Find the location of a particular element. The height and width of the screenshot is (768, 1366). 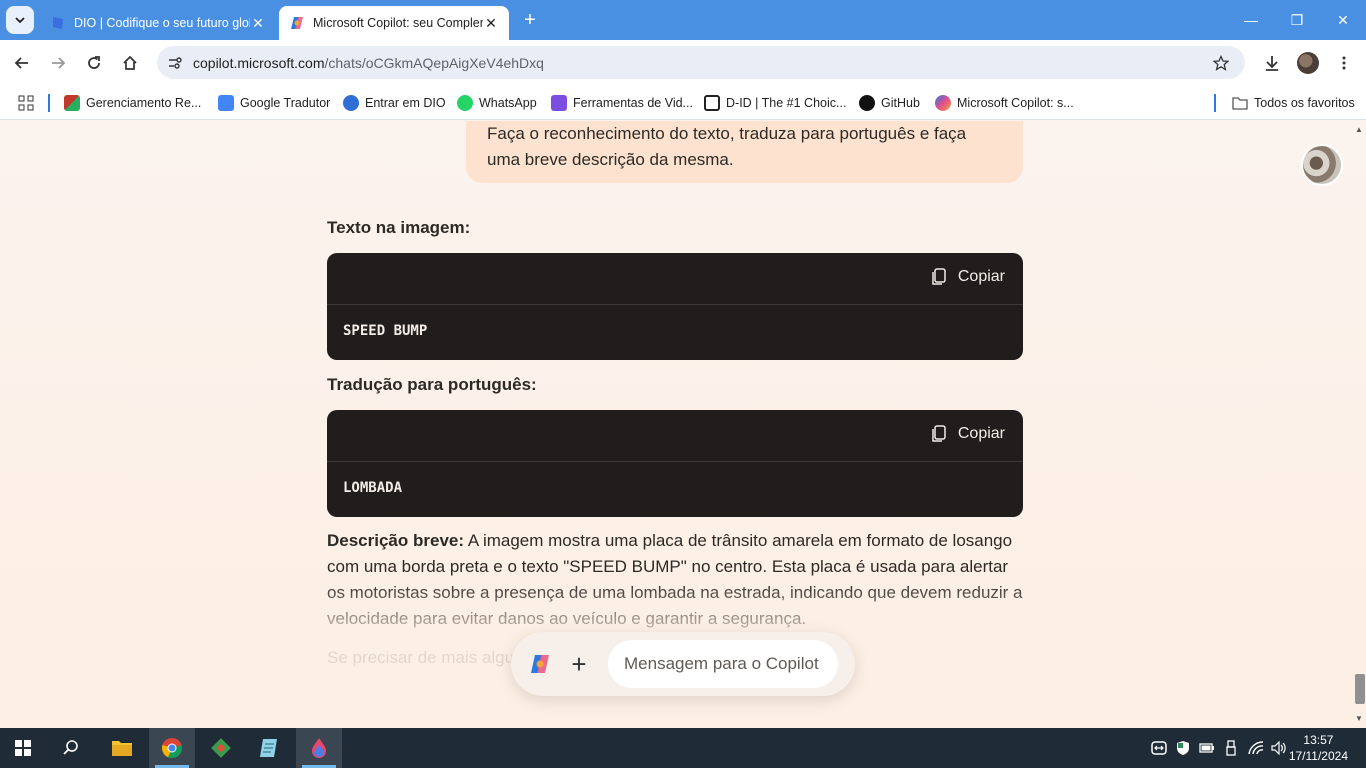

arrow-left-icon is located at coordinates (21, 63).